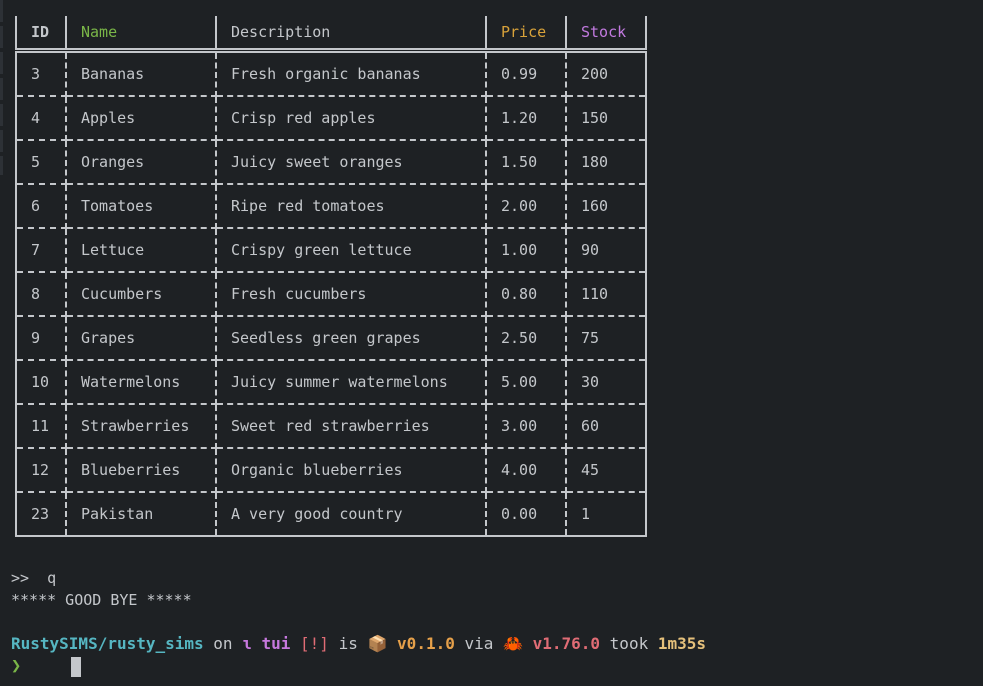  What do you see at coordinates (41, 338) in the screenshot?
I see `cell-id: 9` at bounding box center [41, 338].